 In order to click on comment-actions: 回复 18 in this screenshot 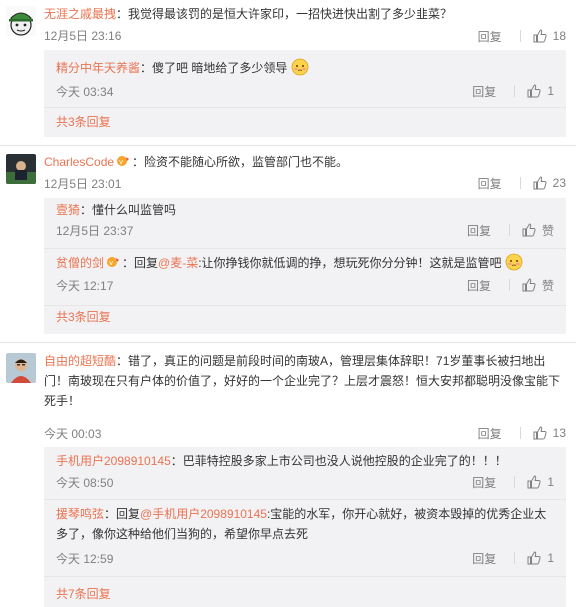, I will do `click(522, 36)`.